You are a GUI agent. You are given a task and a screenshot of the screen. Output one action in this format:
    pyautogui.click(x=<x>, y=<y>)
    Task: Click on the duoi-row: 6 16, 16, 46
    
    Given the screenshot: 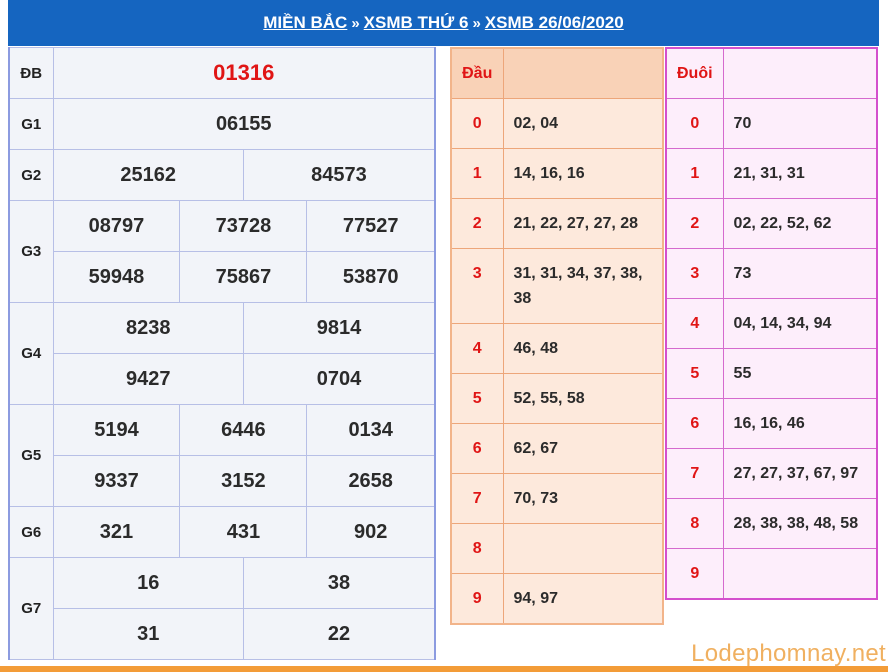 What is the action you would take?
    pyautogui.click(x=771, y=423)
    